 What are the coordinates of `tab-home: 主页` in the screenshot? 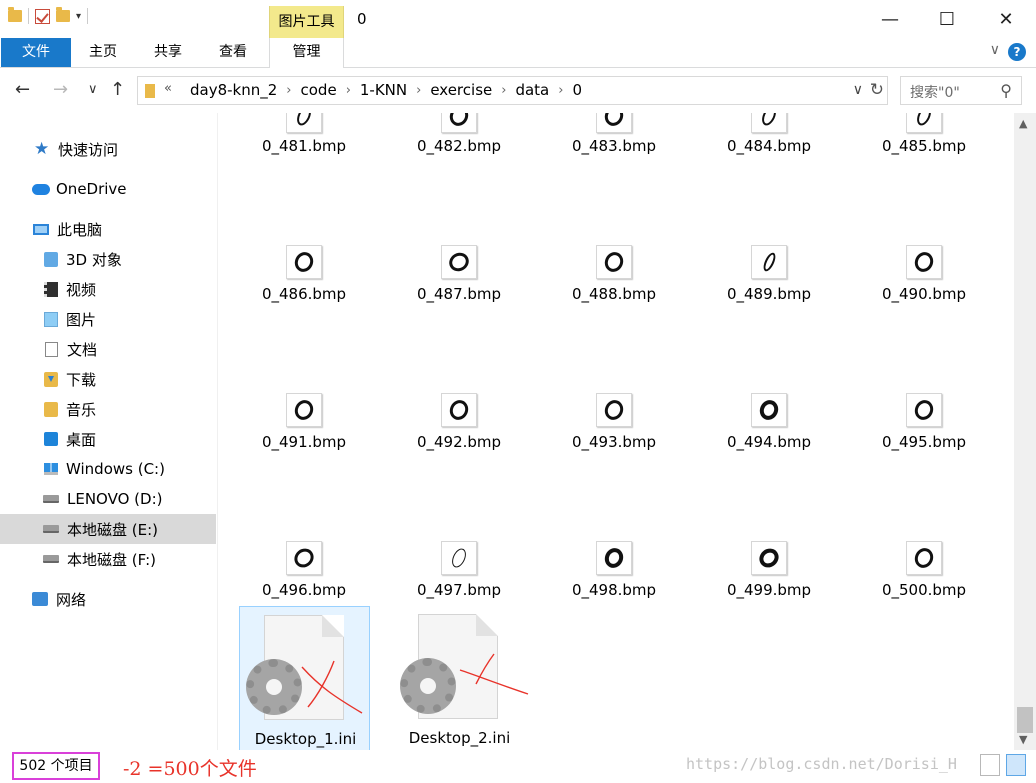 It's located at (103, 52).